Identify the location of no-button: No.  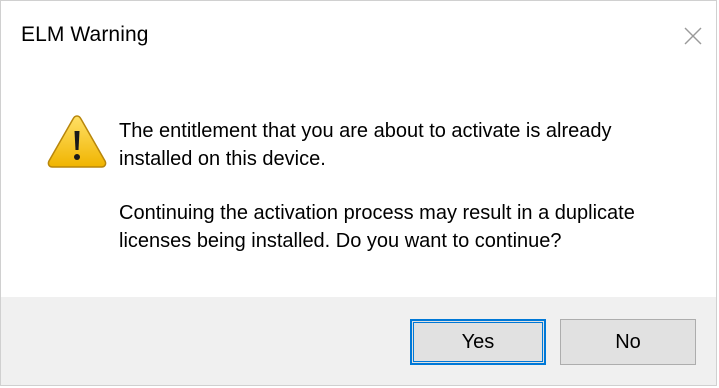
(628, 342).